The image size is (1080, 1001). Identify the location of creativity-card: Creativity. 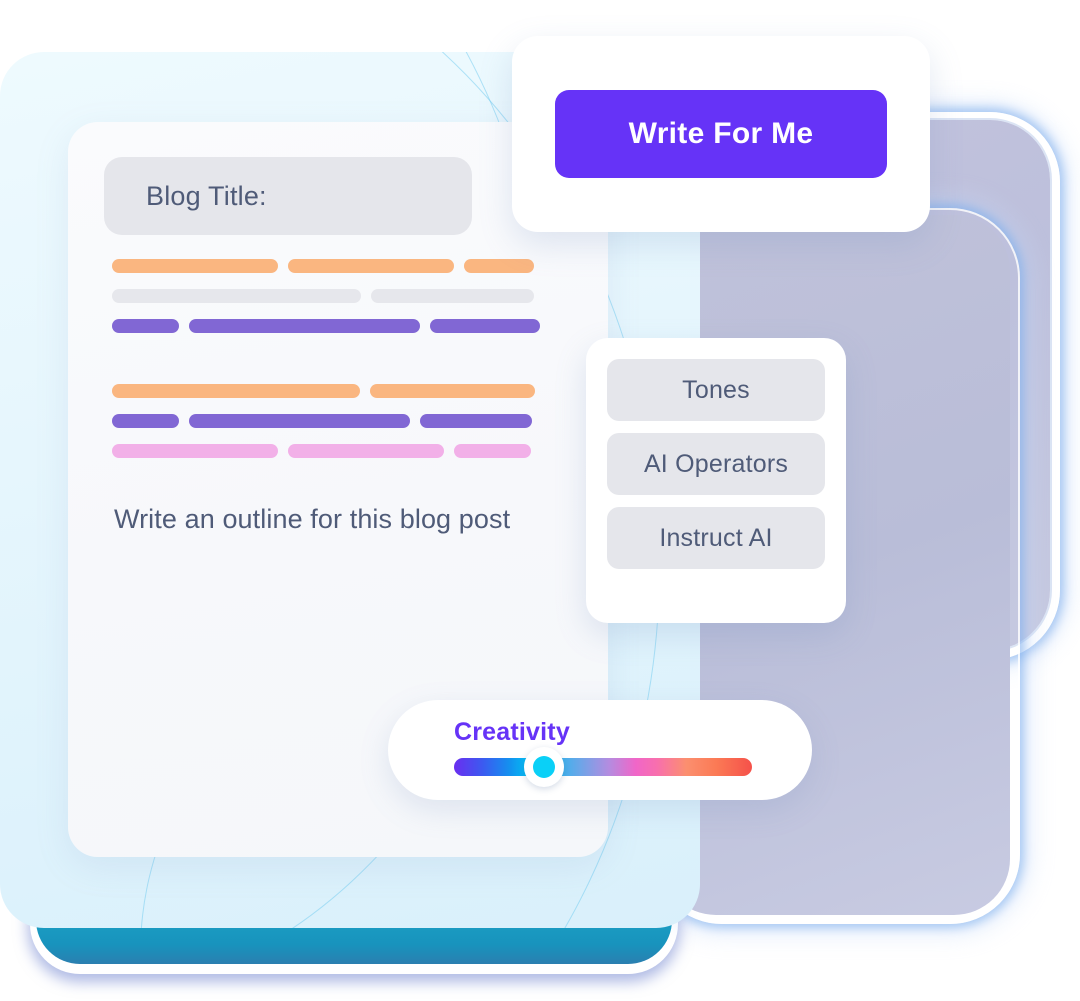
(600, 750).